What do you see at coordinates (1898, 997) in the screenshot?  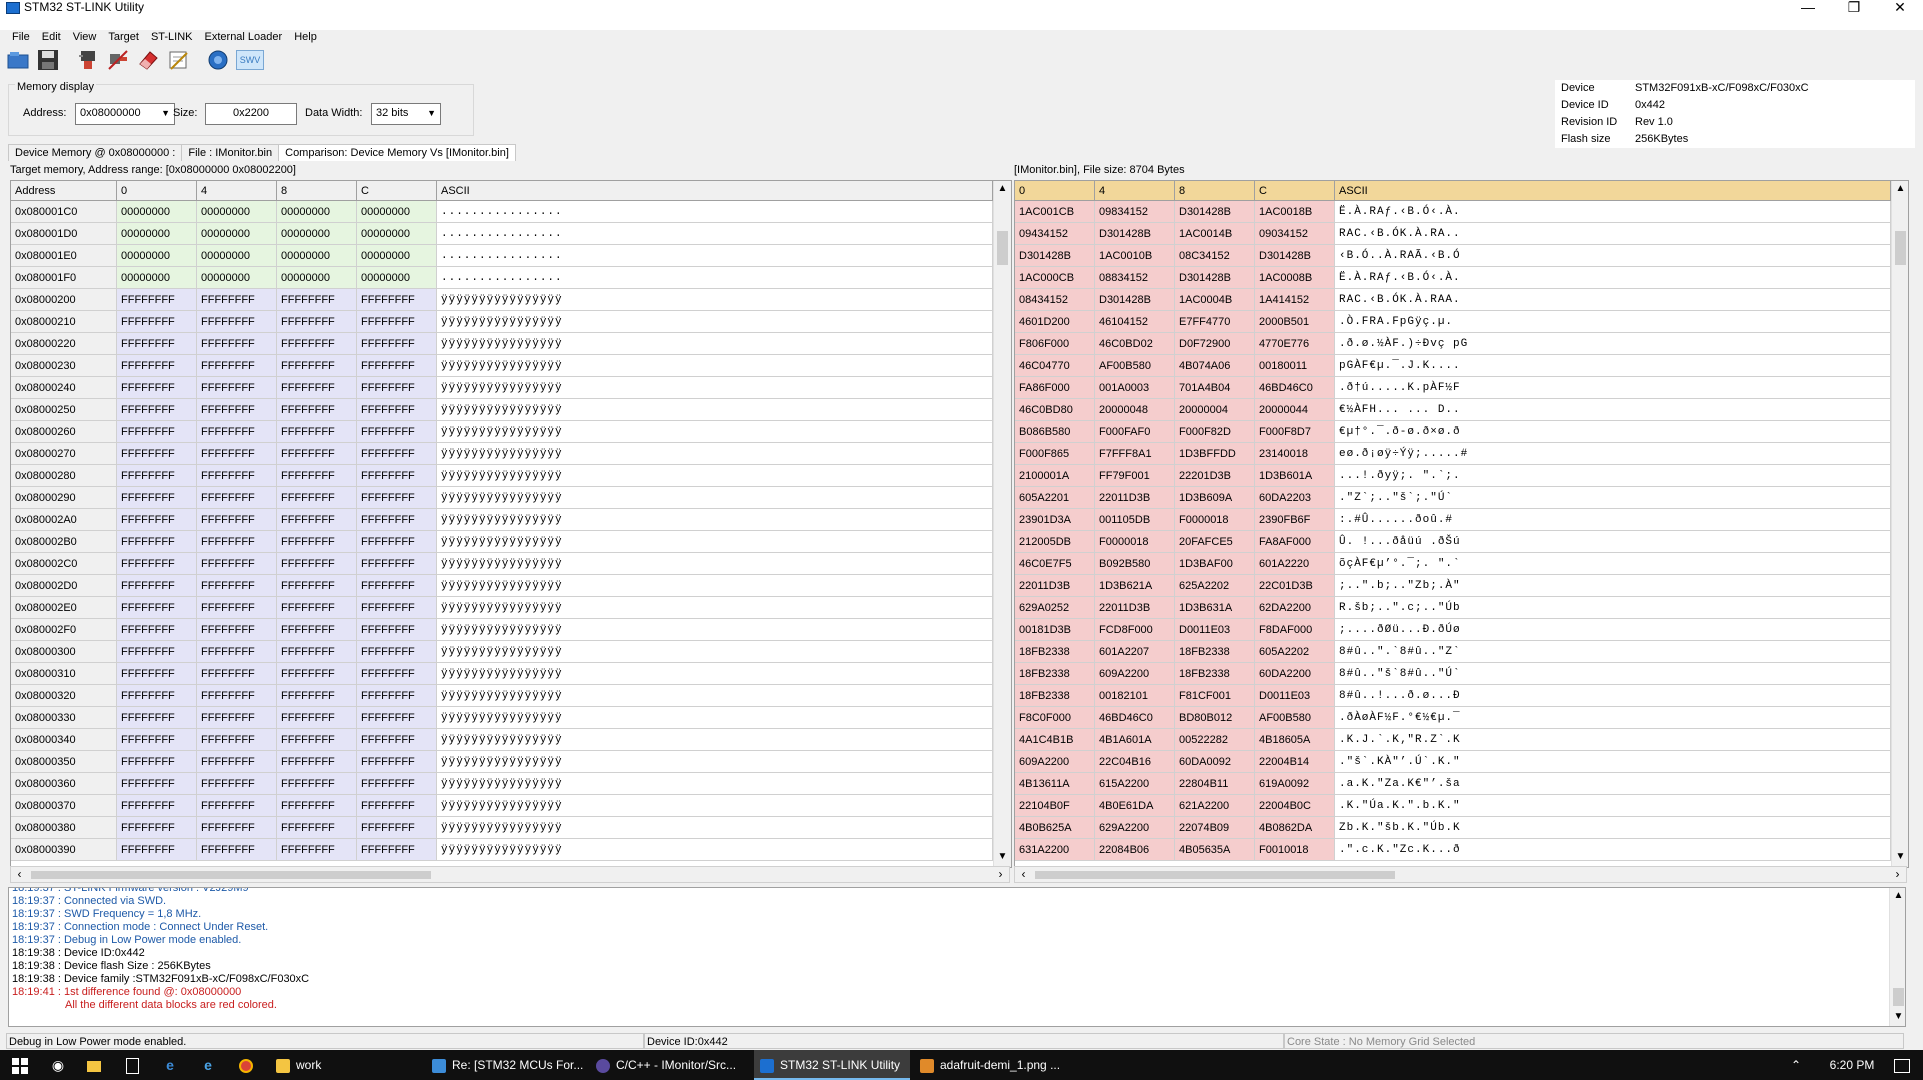 I see `scroll-thumb` at bounding box center [1898, 997].